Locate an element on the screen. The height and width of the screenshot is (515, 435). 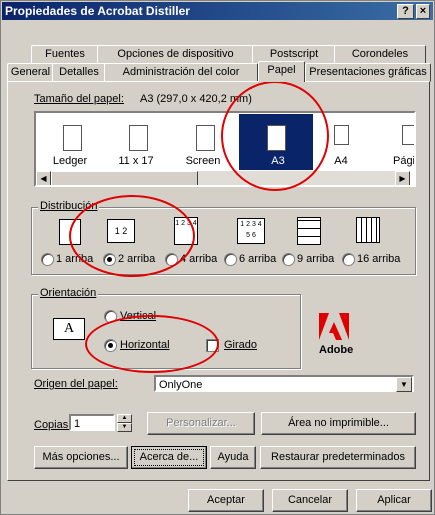
close-title-button: × is located at coordinates (423, 11).